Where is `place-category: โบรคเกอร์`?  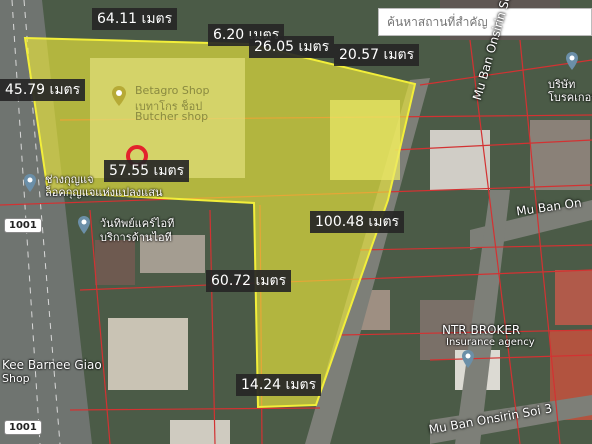
place-category: โบรคเกอร์ is located at coordinates (570, 97).